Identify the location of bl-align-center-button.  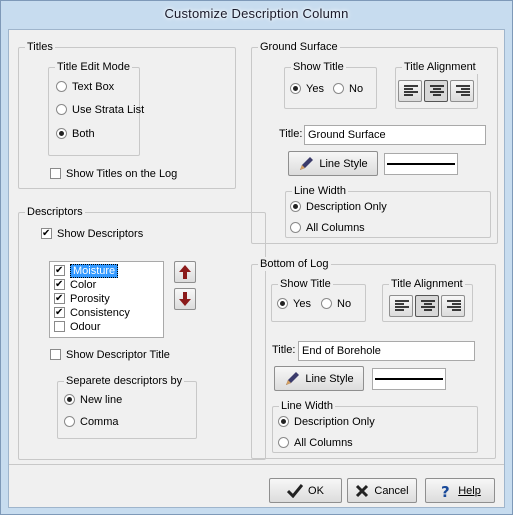
(427, 306).